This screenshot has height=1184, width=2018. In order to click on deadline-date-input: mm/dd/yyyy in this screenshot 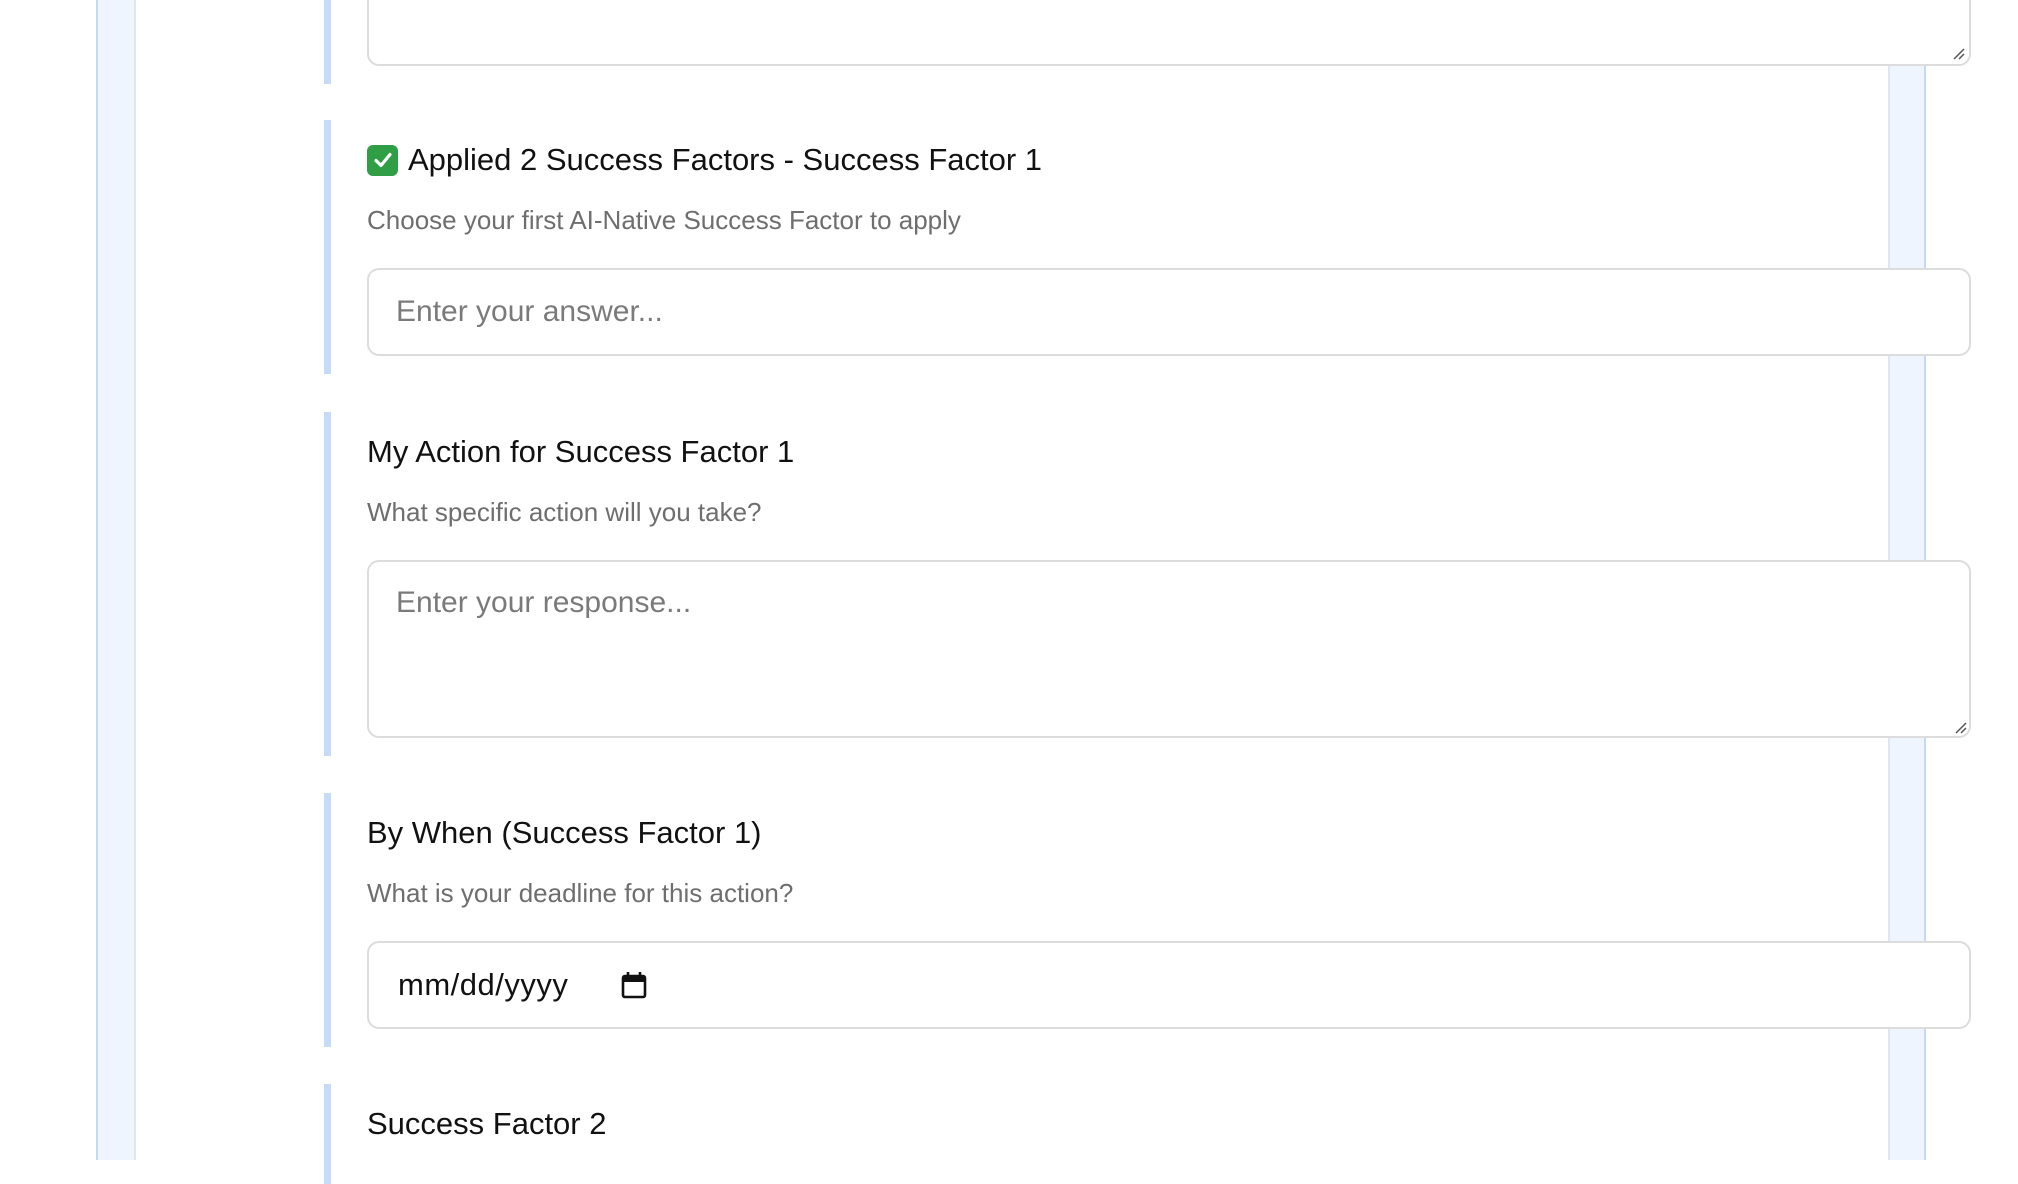, I will do `click(1169, 985)`.